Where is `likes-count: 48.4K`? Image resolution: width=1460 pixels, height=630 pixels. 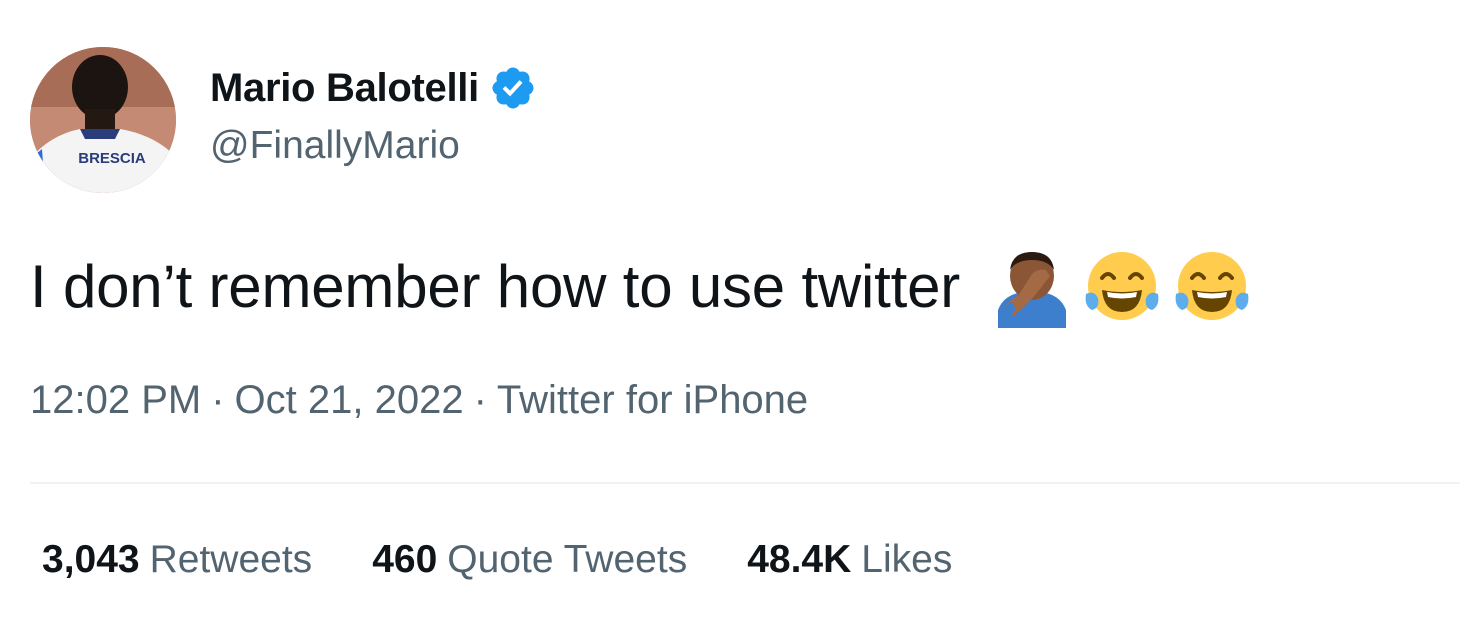
likes-count: 48.4K is located at coordinates (799, 559).